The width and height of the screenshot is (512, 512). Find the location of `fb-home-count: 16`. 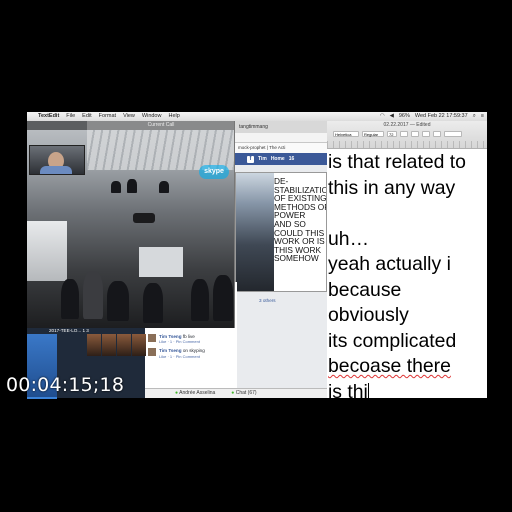

fb-home-count: 16 is located at coordinates (291, 159).